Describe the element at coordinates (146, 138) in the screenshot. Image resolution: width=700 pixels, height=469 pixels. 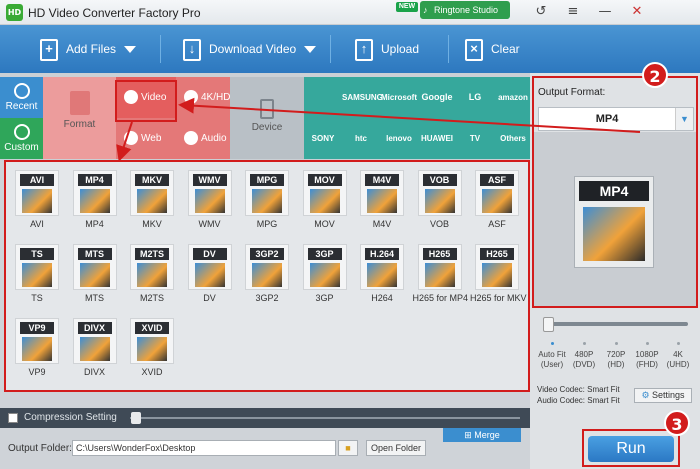
I see `category-web: Web` at that location.